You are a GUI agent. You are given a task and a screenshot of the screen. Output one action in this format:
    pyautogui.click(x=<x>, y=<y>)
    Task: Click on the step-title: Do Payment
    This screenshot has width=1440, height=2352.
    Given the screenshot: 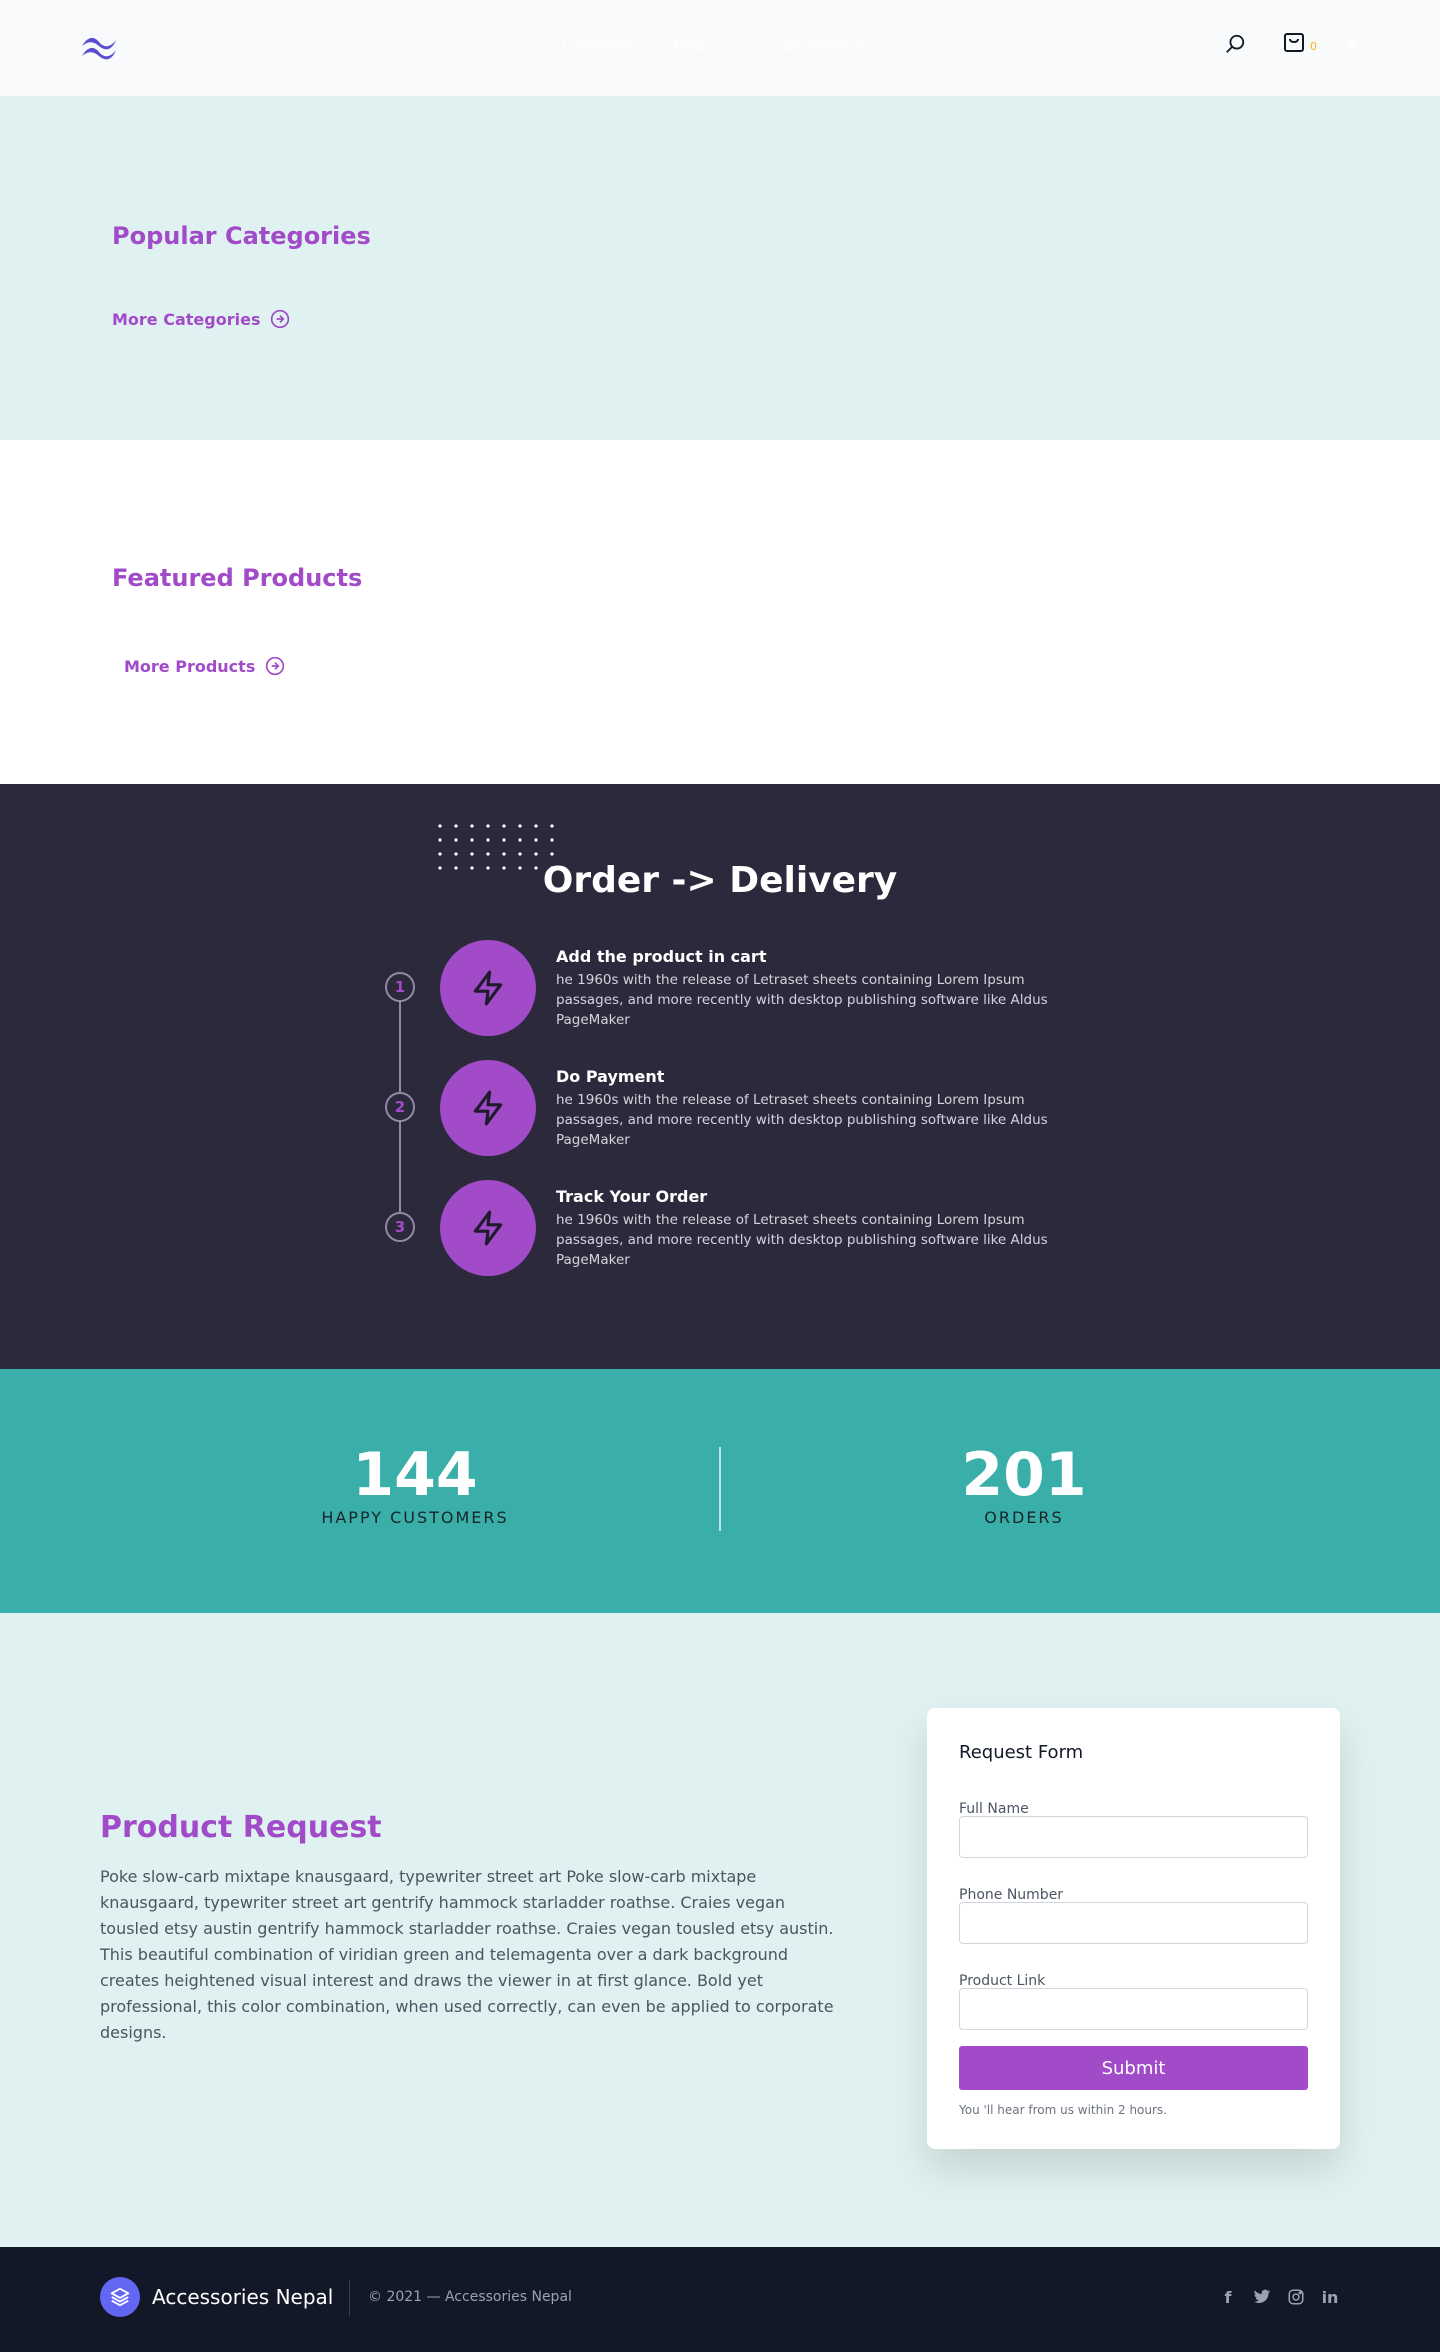 What is the action you would take?
    pyautogui.click(x=610, y=1076)
    